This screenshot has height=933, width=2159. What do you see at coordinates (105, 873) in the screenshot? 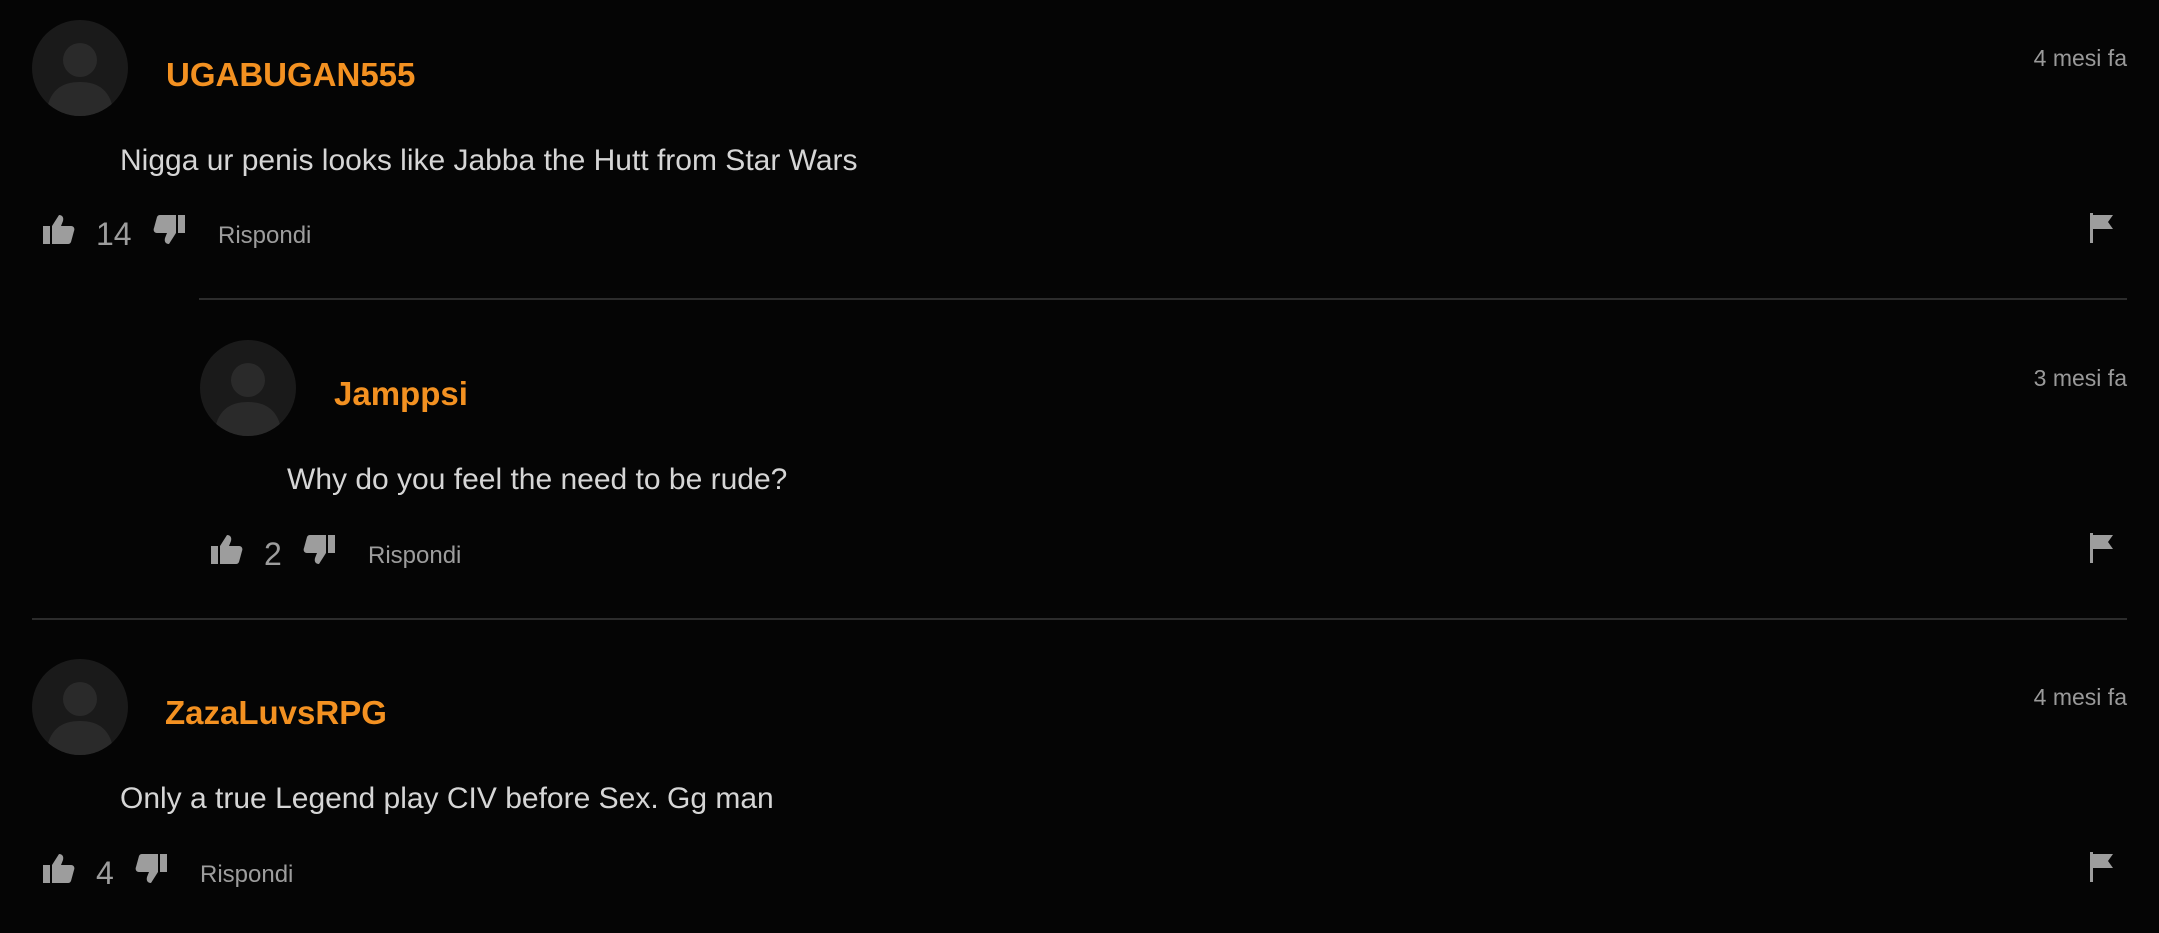
I see `like-count: 4` at bounding box center [105, 873].